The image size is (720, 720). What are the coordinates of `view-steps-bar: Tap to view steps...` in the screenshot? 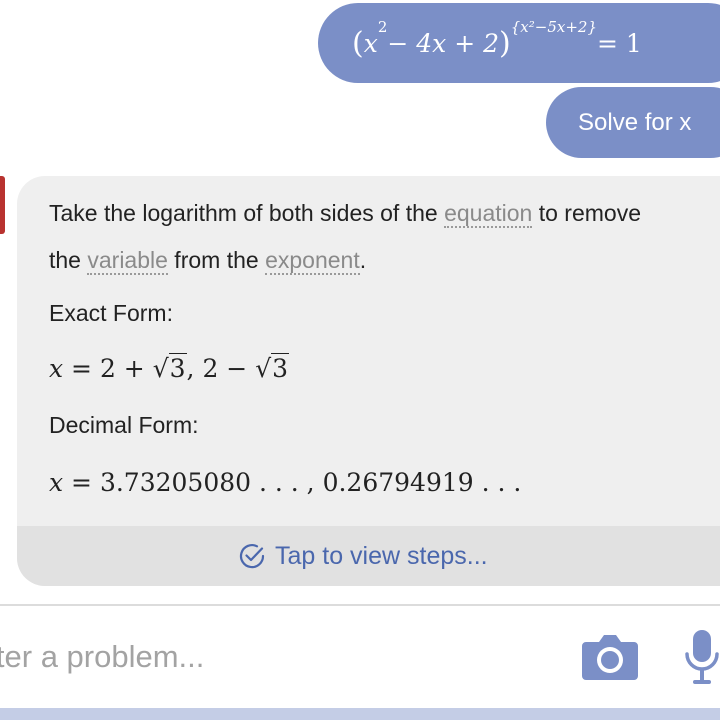 It's located at (368, 556).